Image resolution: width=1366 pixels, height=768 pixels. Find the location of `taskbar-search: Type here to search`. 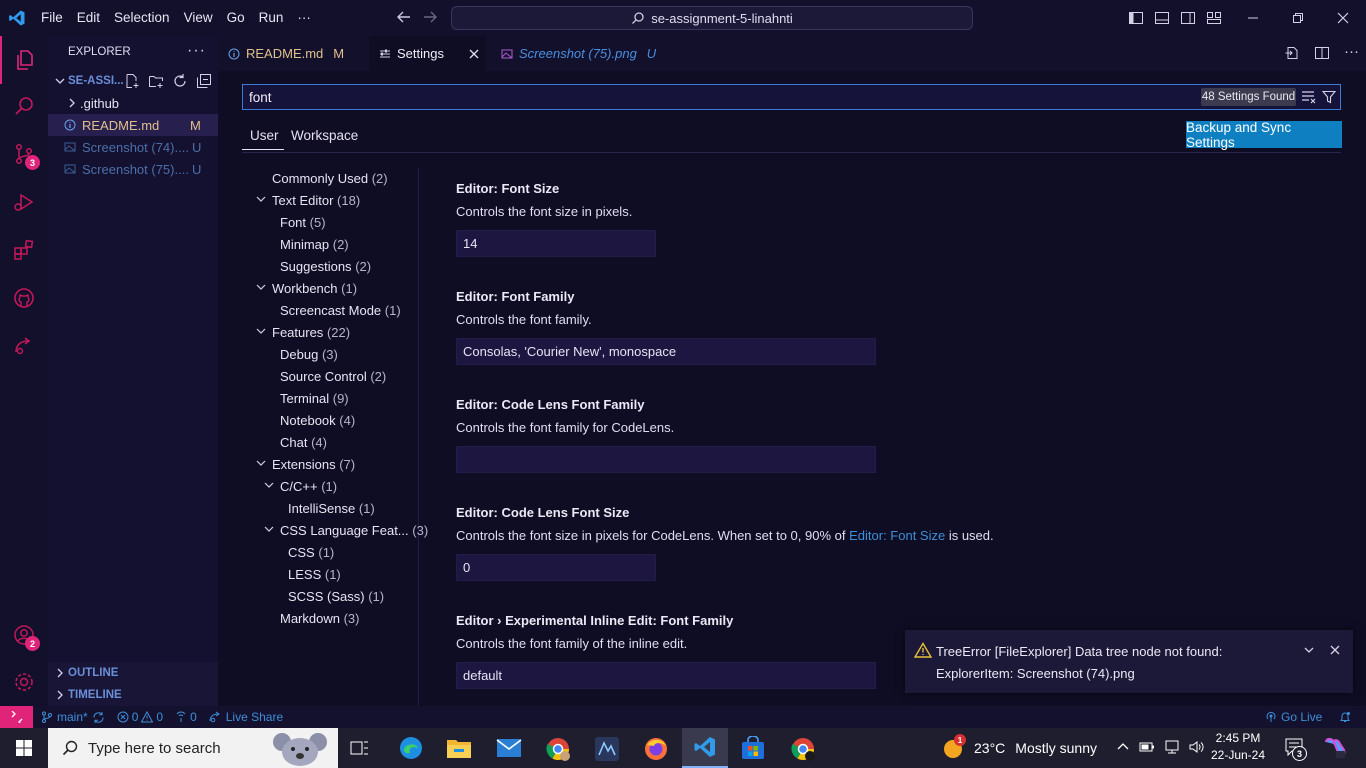

taskbar-search: Type here to search is located at coordinates (193, 748).